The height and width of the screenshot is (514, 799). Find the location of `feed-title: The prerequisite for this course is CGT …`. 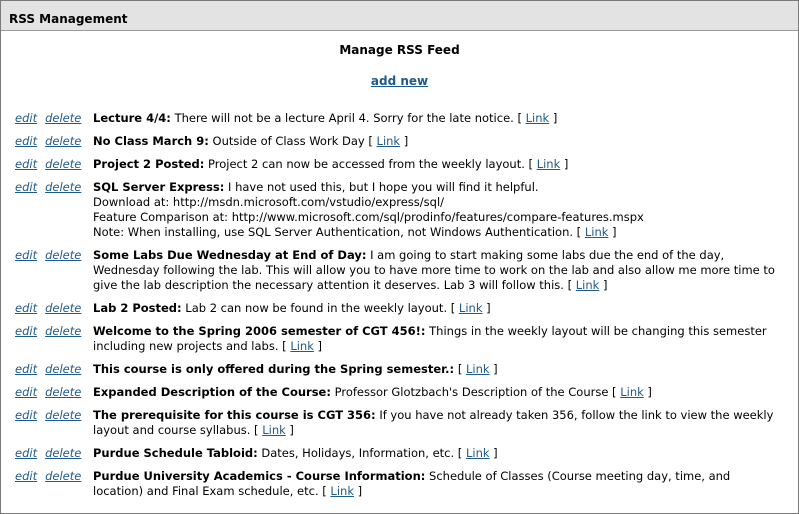

feed-title: The prerequisite for this course is CGT … is located at coordinates (234, 415).